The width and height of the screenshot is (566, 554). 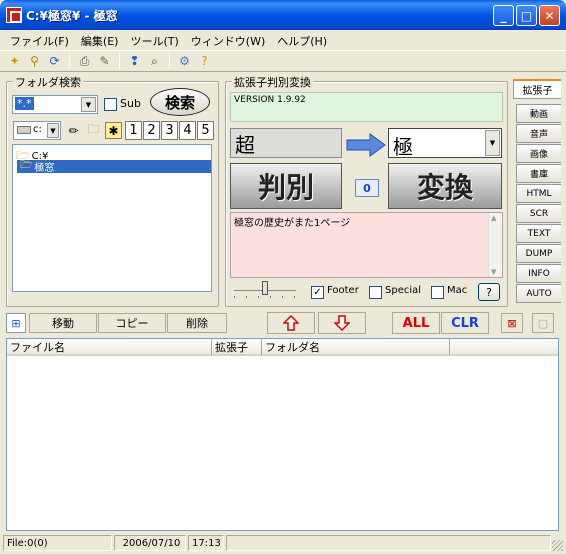 I want to click on judge-button: 判別, so click(x=286, y=186).